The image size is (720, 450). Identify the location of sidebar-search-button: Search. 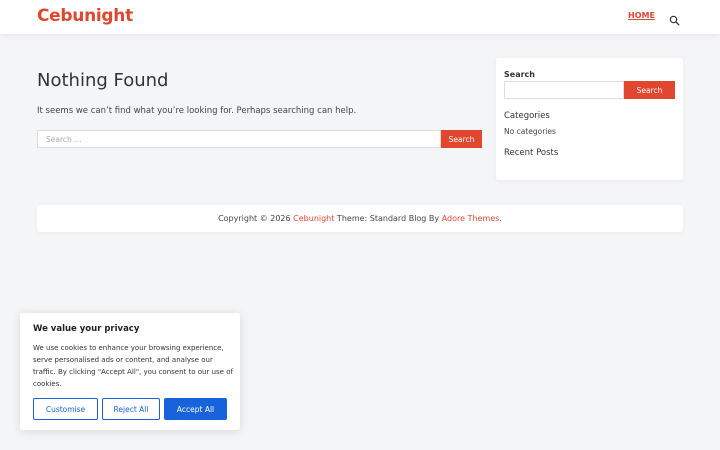
(649, 90).